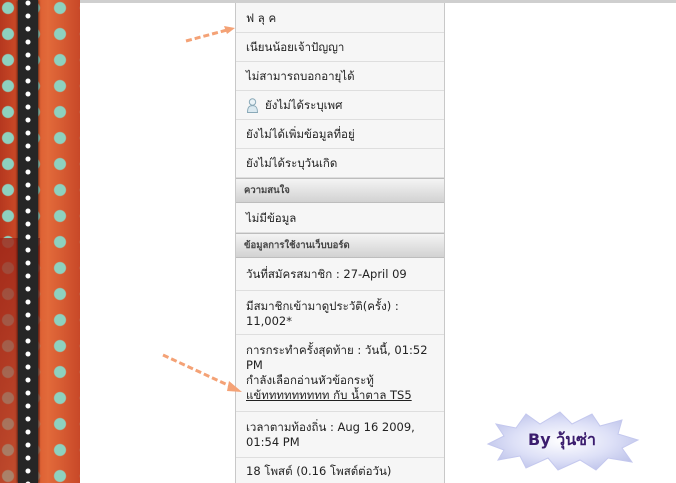 This screenshot has height=483, width=676. I want to click on signature-text: By วุ้นซ่า, so click(562, 439).